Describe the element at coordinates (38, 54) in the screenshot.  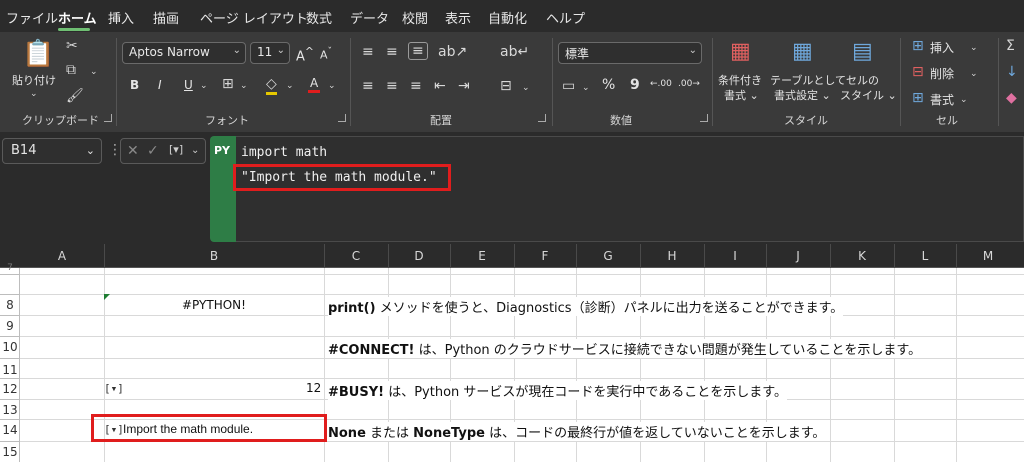
I see `paste-icon: 📋` at that location.